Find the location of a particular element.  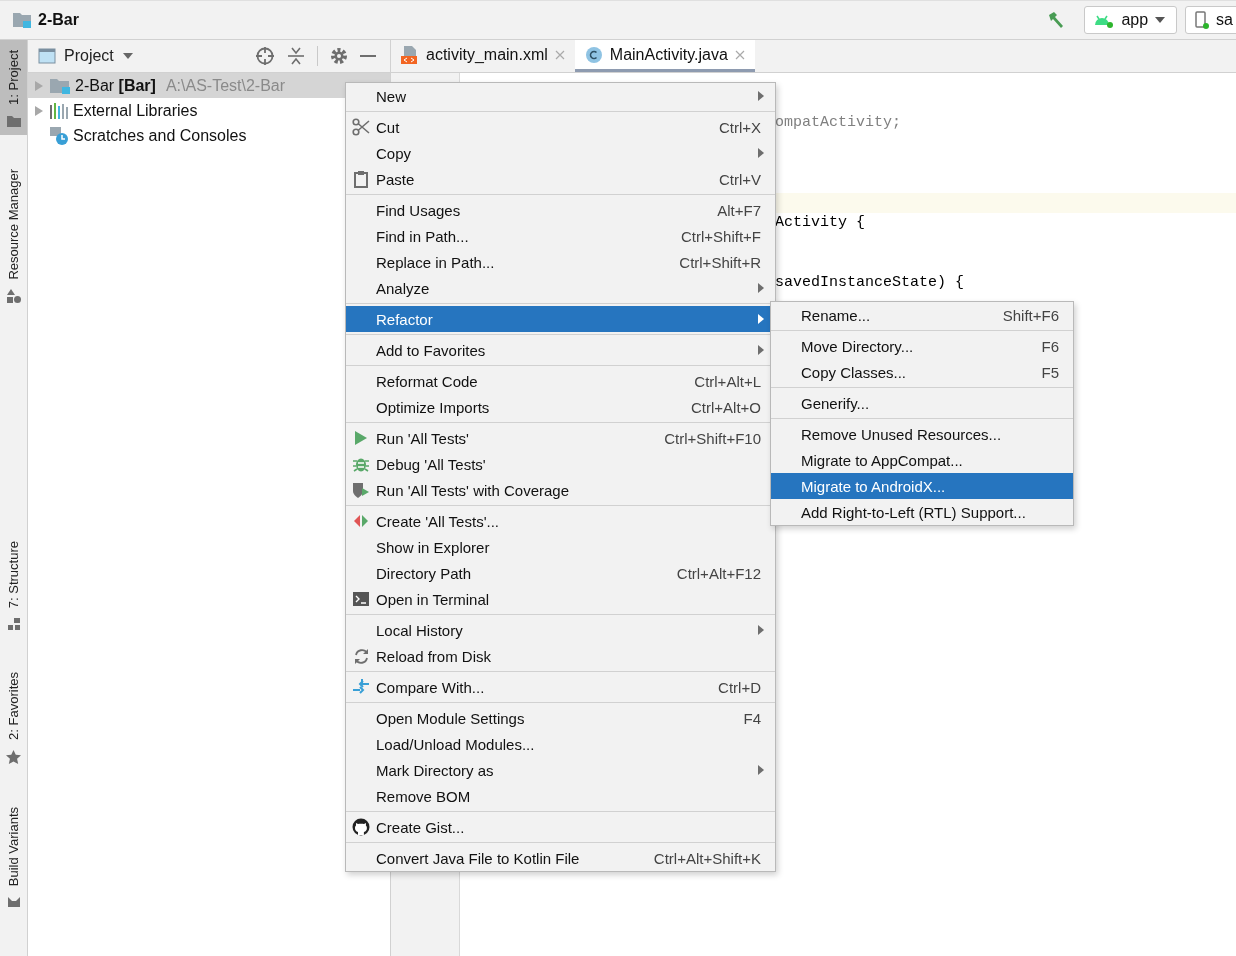

star-icon is located at coordinates (13, 757).